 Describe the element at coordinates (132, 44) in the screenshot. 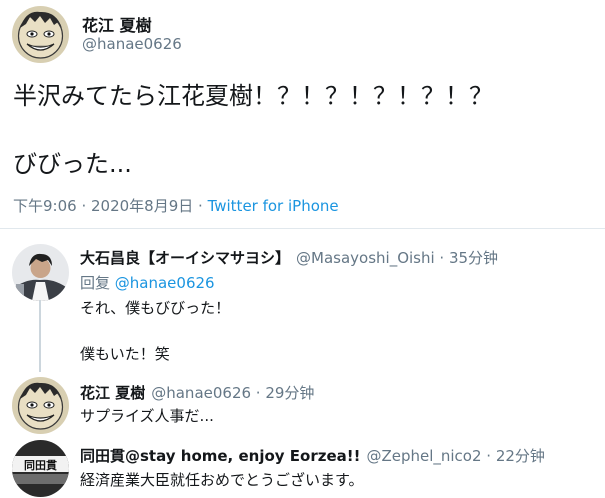

I see `author-handle: @hanae0626` at that location.